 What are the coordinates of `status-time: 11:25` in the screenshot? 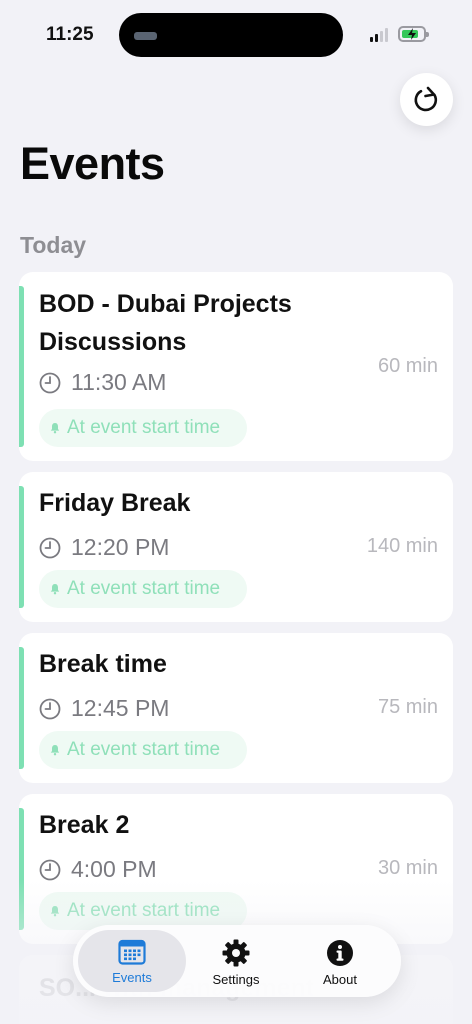 It's located at (70, 34).